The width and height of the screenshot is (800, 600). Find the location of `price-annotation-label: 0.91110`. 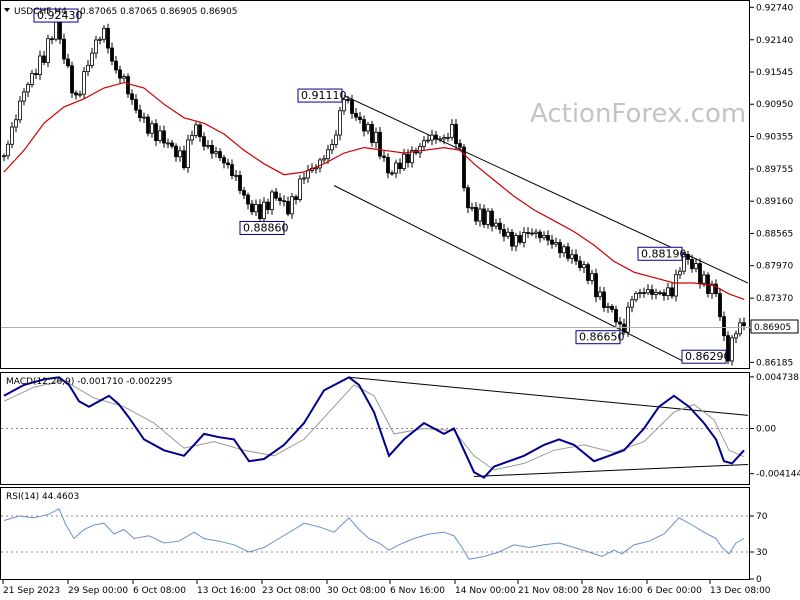

price-annotation-label: 0.91110 is located at coordinates (324, 95).